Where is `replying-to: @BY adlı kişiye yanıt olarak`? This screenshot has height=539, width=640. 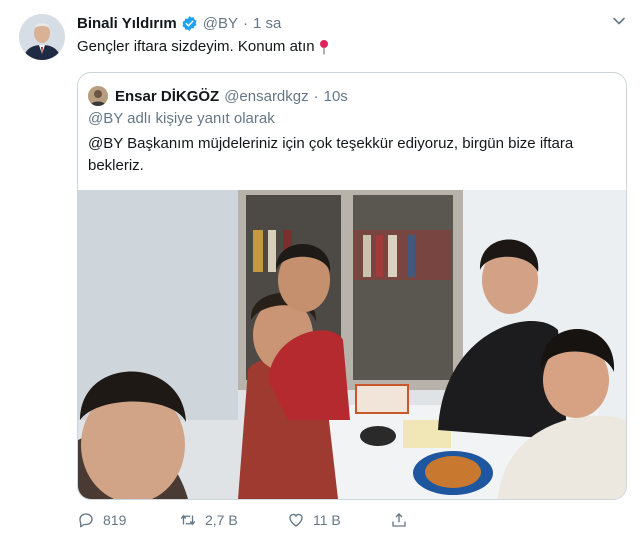
replying-to: @BY adlı kişiye yanıt olarak is located at coordinates (181, 118).